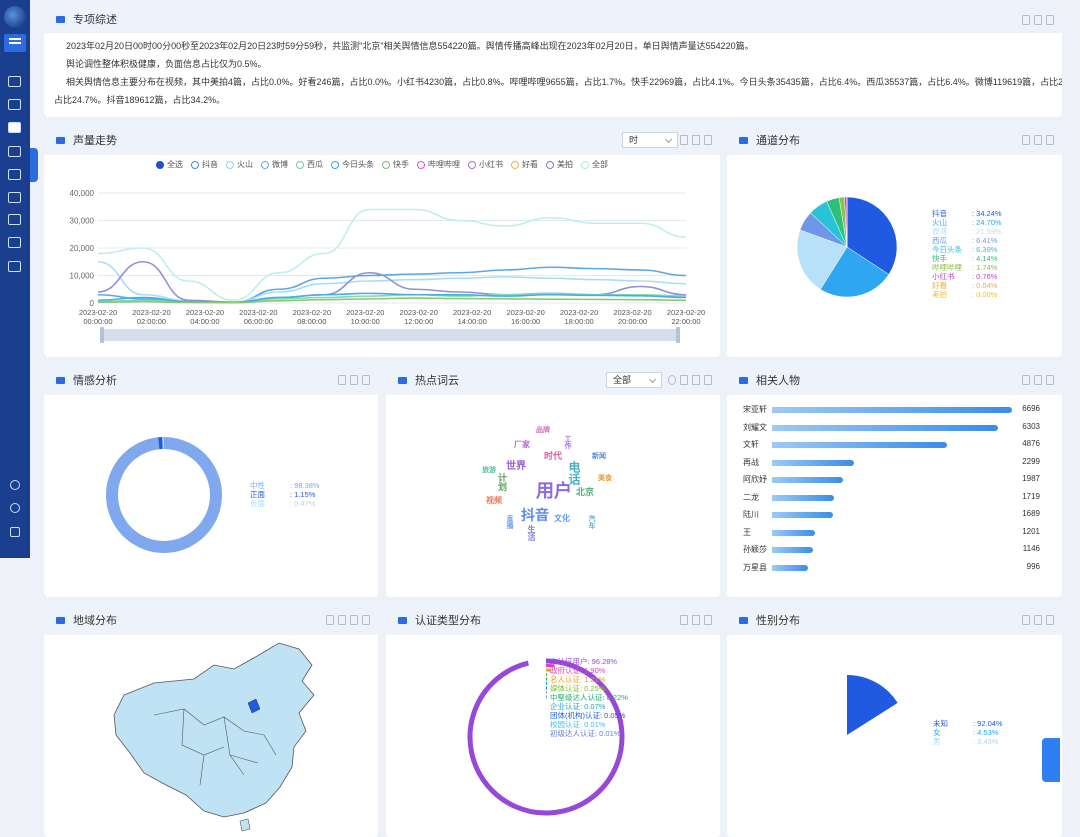  Describe the element at coordinates (894, 445) in the screenshot. I see `person-row: 文轩 4876` at that location.